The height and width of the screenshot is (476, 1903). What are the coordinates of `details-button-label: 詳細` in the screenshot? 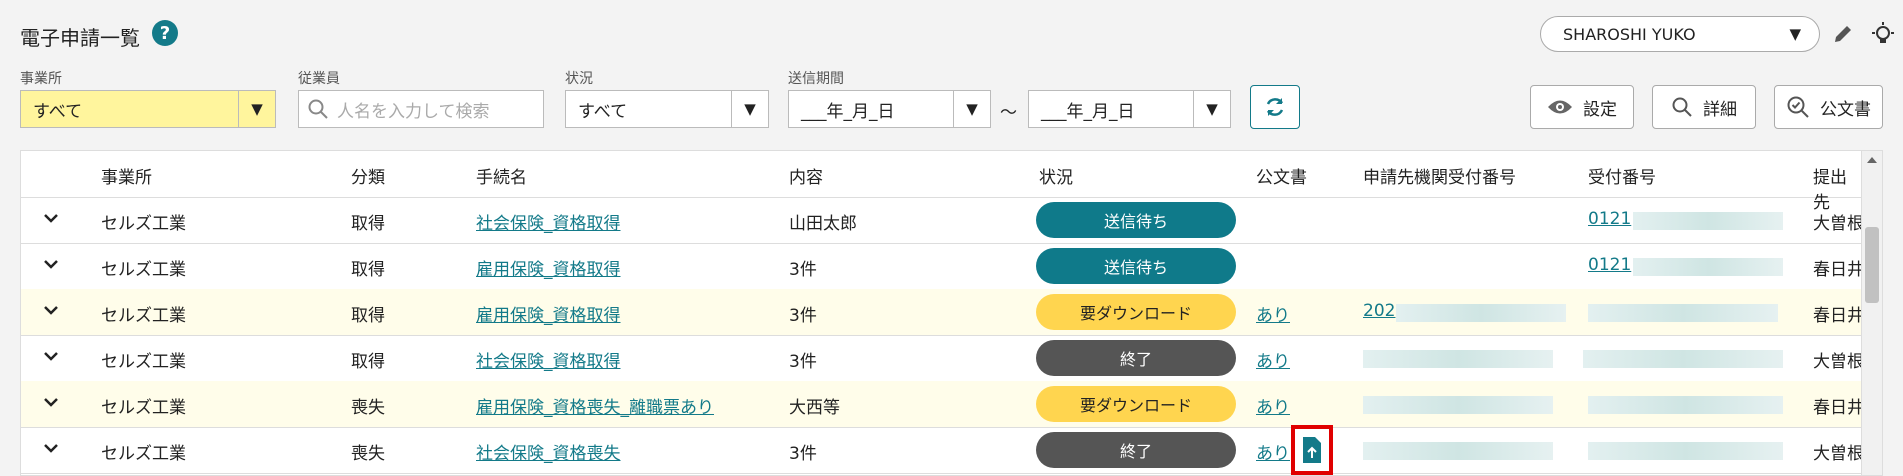 It's located at (1720, 109).